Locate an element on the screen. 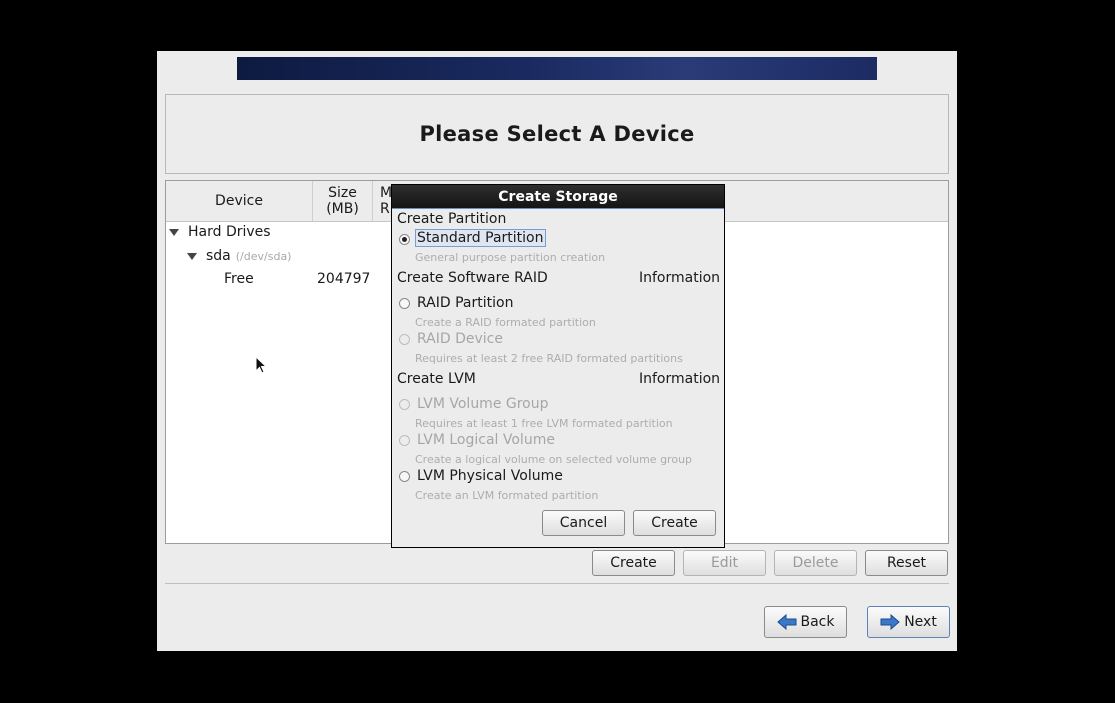  standard-partition-desc: General purpose partition creation is located at coordinates (510, 257).